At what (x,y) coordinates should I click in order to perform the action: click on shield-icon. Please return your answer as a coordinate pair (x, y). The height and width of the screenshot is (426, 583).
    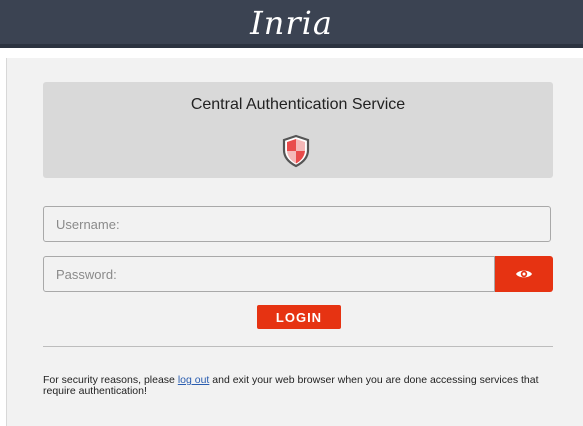
    Looking at the image, I should click on (296, 151).